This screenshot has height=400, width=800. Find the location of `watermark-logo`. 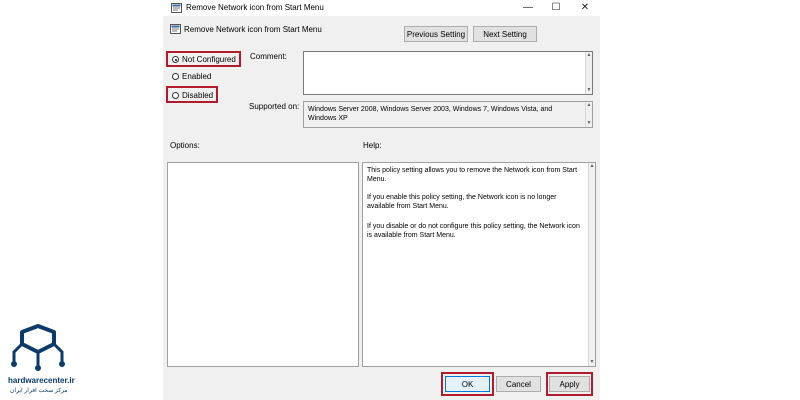

watermark-logo is located at coordinates (38, 348).